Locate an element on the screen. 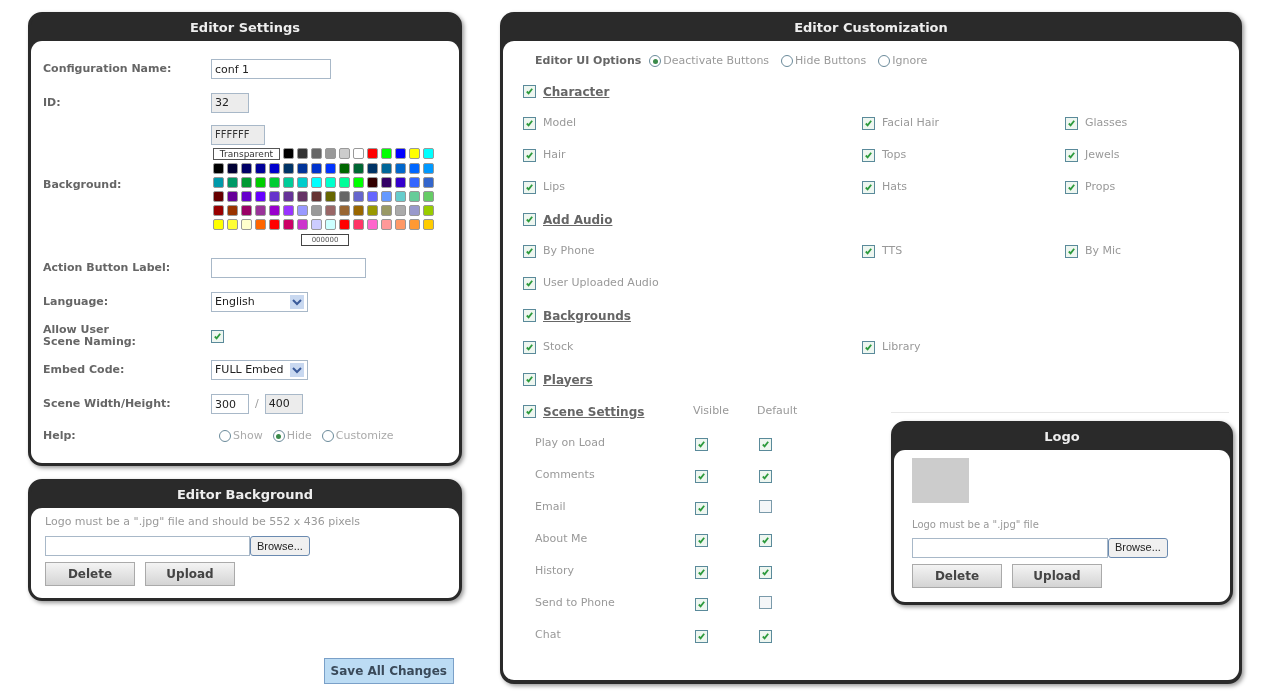 This screenshot has height=694, width=1264. width-field: 300 is located at coordinates (230, 404).